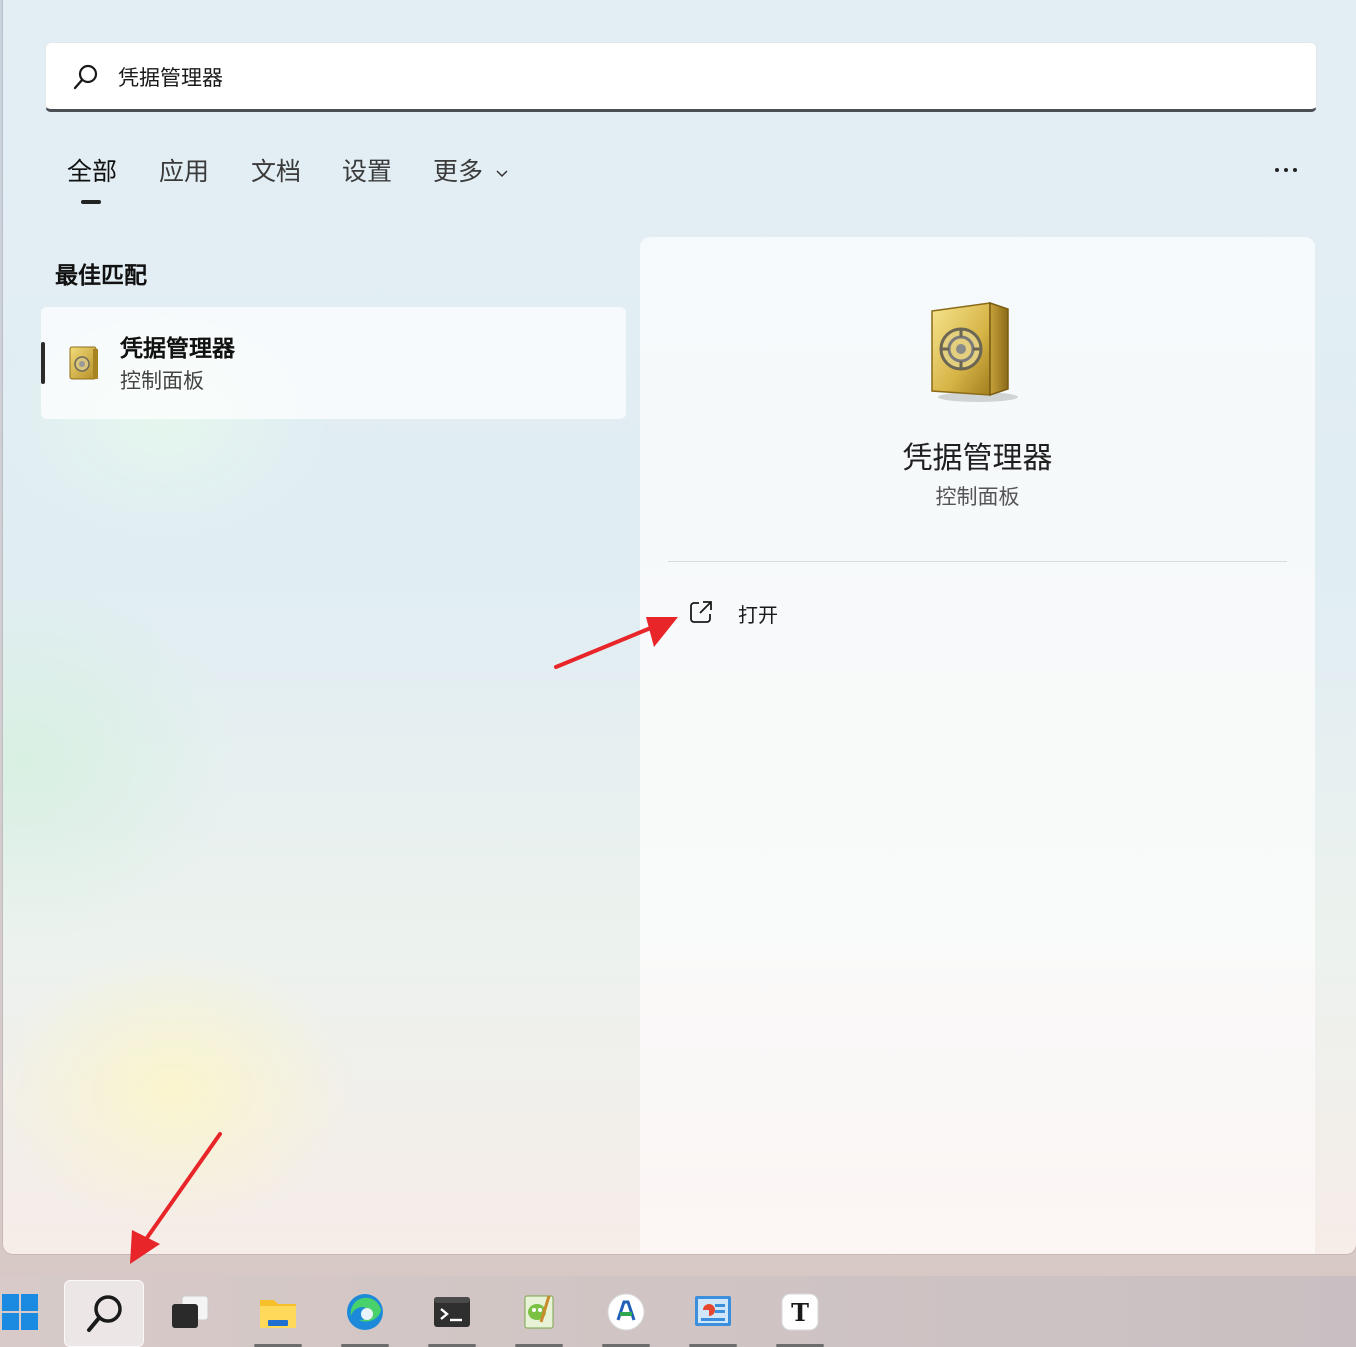 The image size is (1356, 1347). What do you see at coordinates (977, 497) in the screenshot?
I see `detail-subtitle: 控制面板` at bounding box center [977, 497].